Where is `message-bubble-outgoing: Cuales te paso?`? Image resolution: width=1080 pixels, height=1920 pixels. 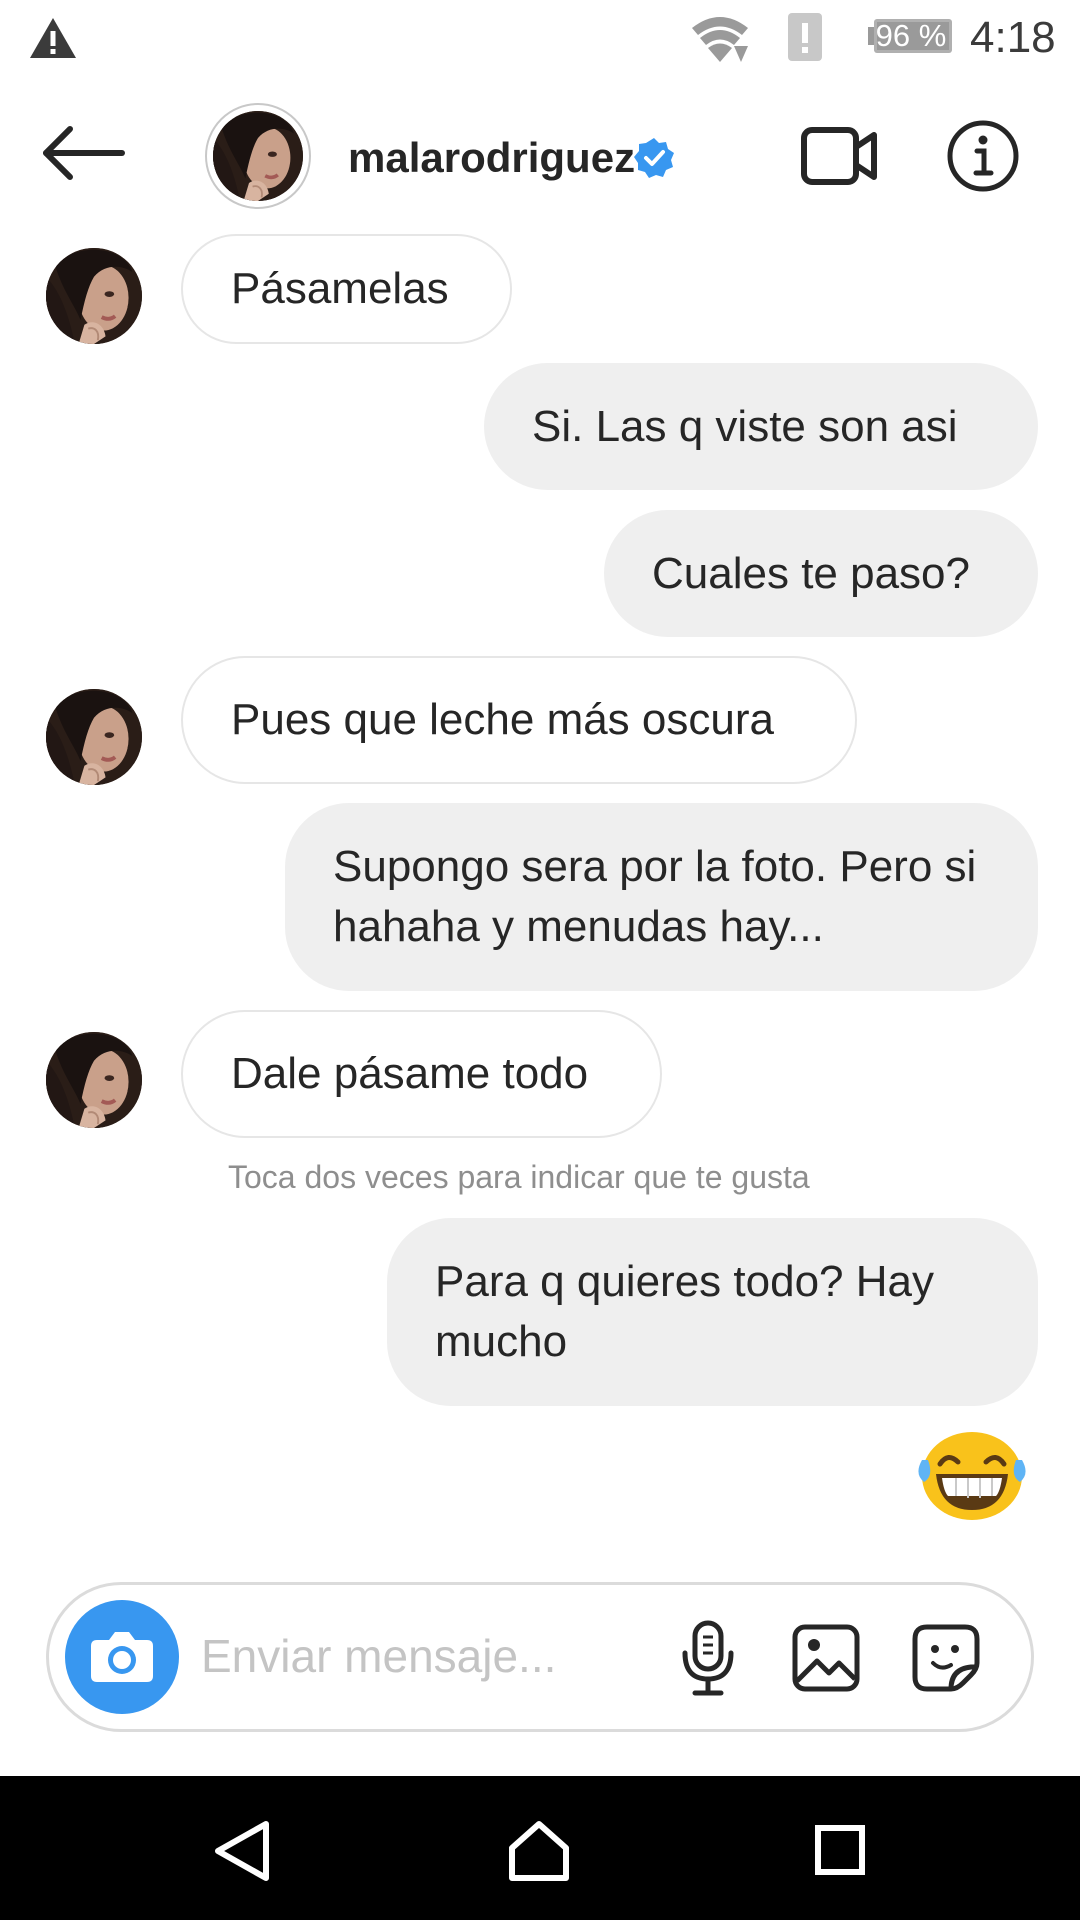
message-bubble-outgoing: Cuales te paso? is located at coordinates (821, 573).